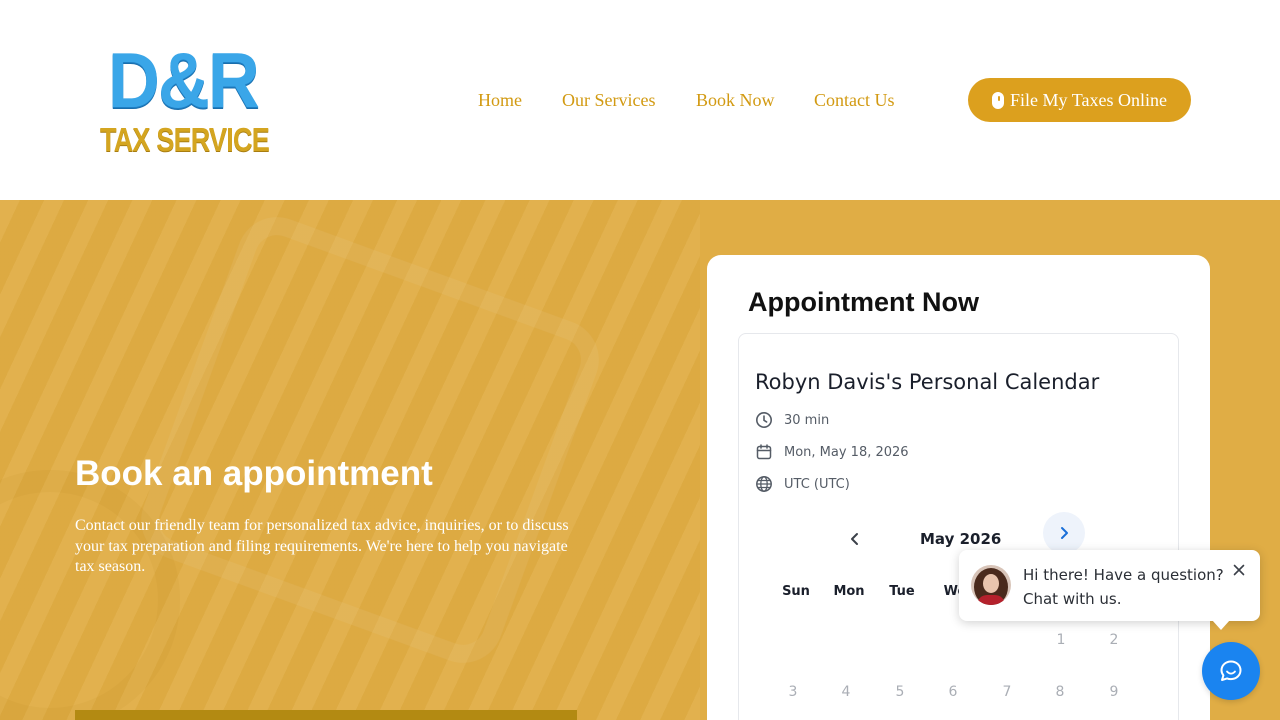  Describe the element at coordinates (764, 484) in the screenshot. I see `globe-icon` at that location.